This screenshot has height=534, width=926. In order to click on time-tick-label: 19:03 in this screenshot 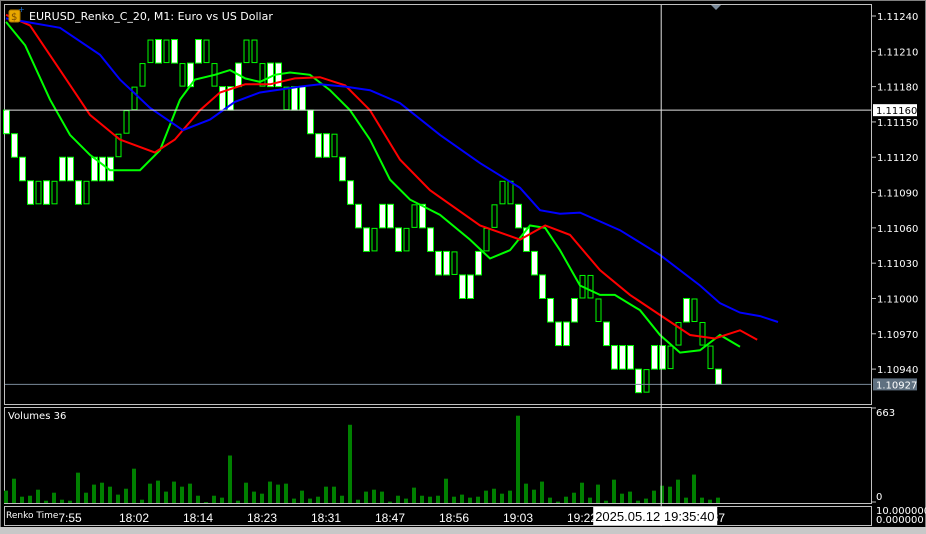, I will do `click(518, 518)`.